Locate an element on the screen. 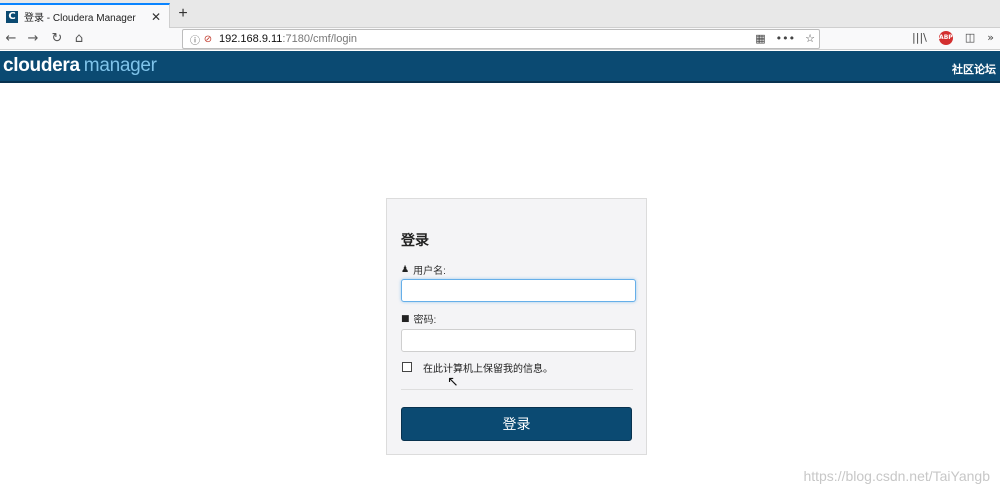 This screenshot has width=1000, height=495. user-icon: ♟ is located at coordinates (405, 269).